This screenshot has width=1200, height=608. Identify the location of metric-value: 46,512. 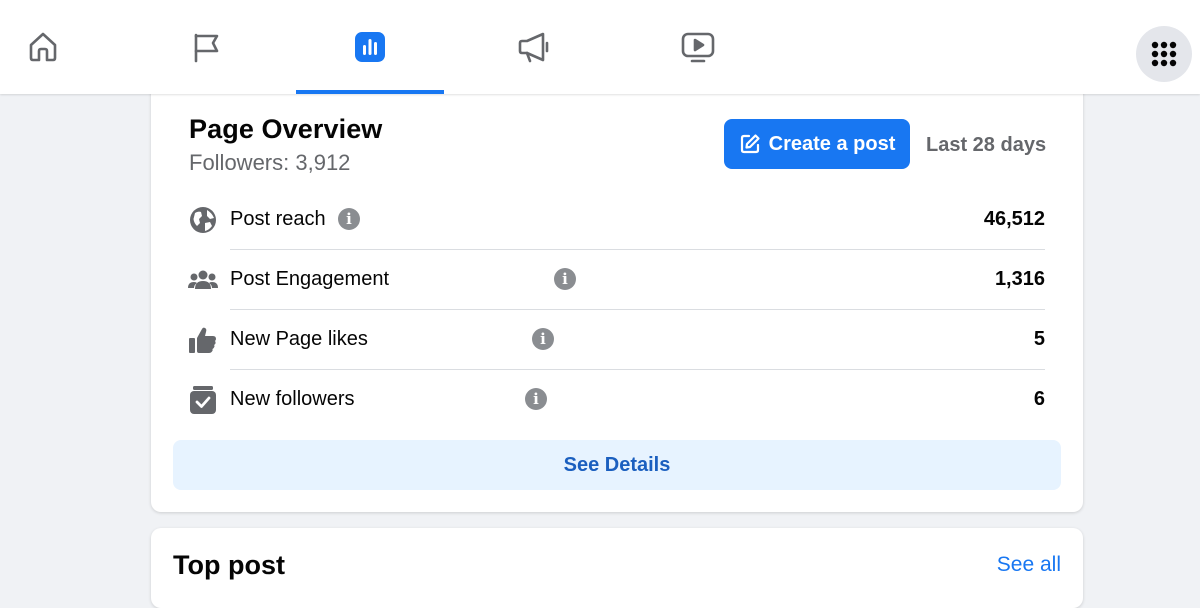
(1014, 219).